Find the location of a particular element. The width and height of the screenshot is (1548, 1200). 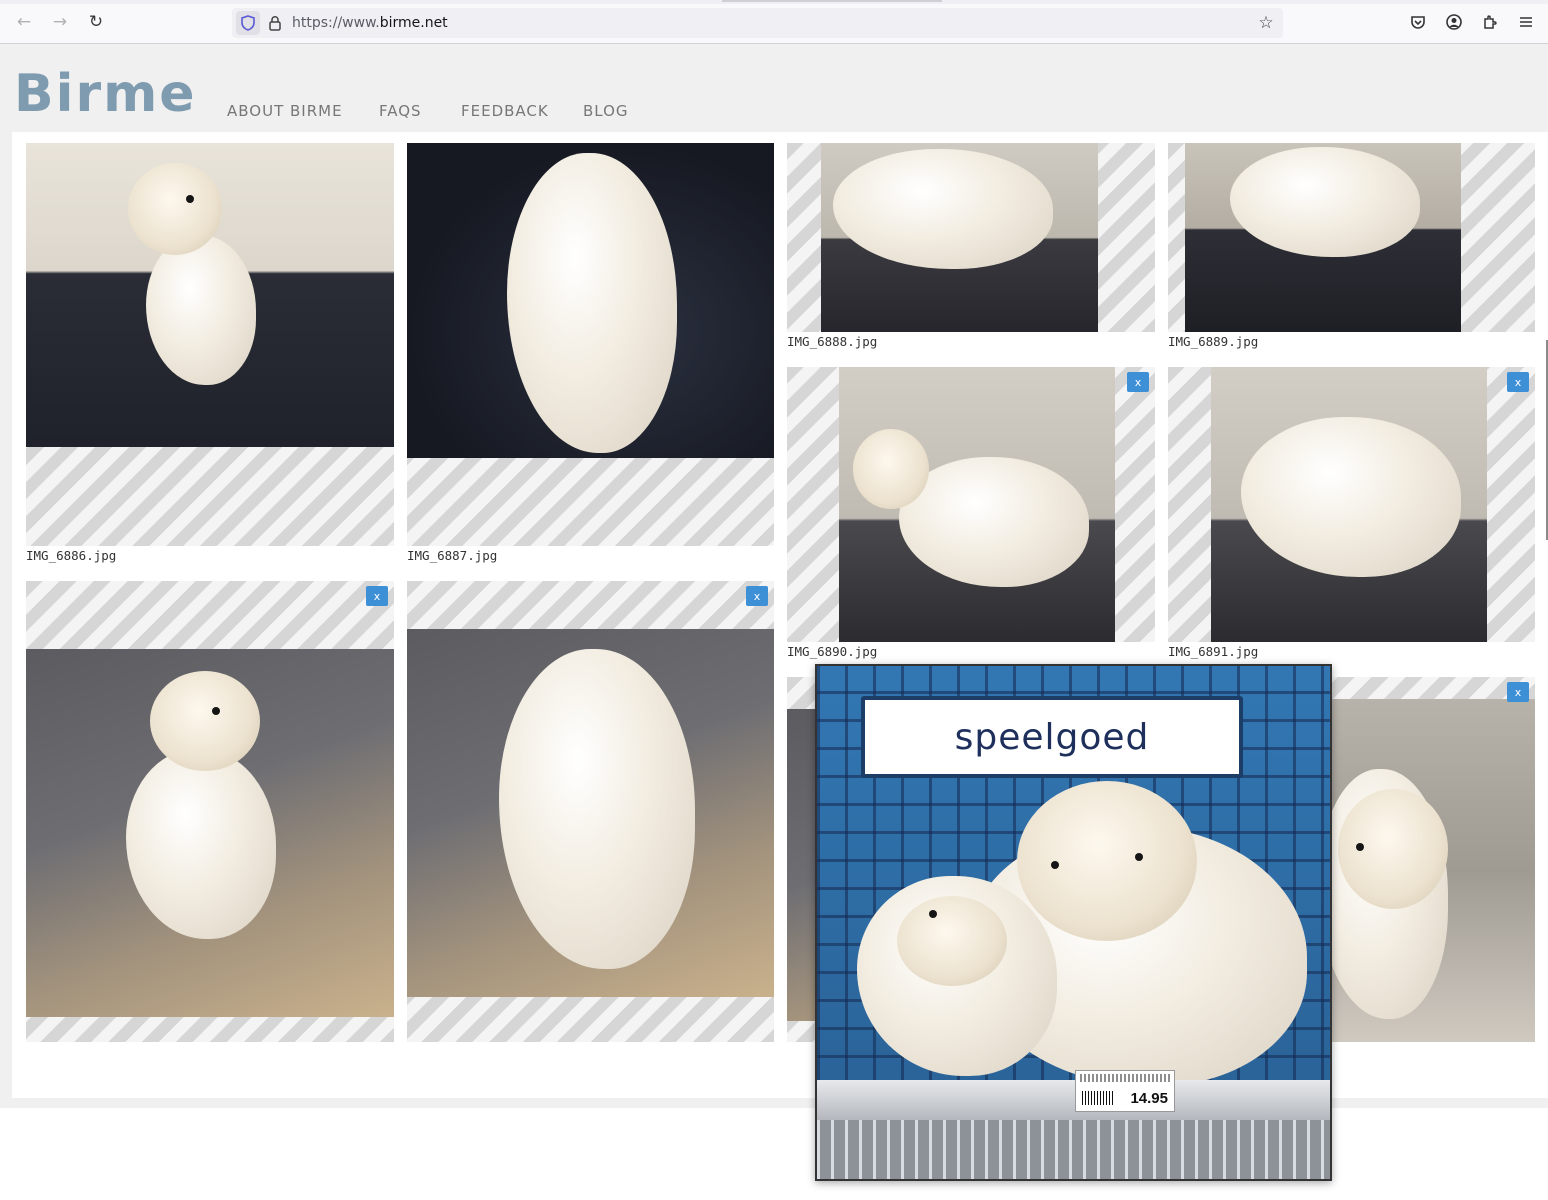

store-sign: speelgoed is located at coordinates (1052, 737).